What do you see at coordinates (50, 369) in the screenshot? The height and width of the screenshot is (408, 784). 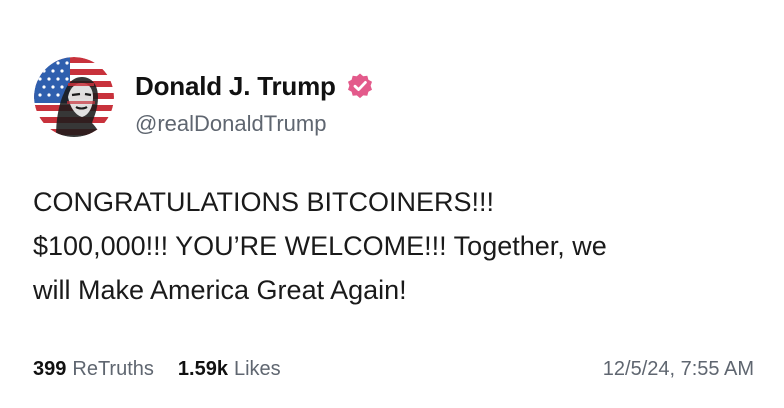 I see `retruths-count: 399` at bounding box center [50, 369].